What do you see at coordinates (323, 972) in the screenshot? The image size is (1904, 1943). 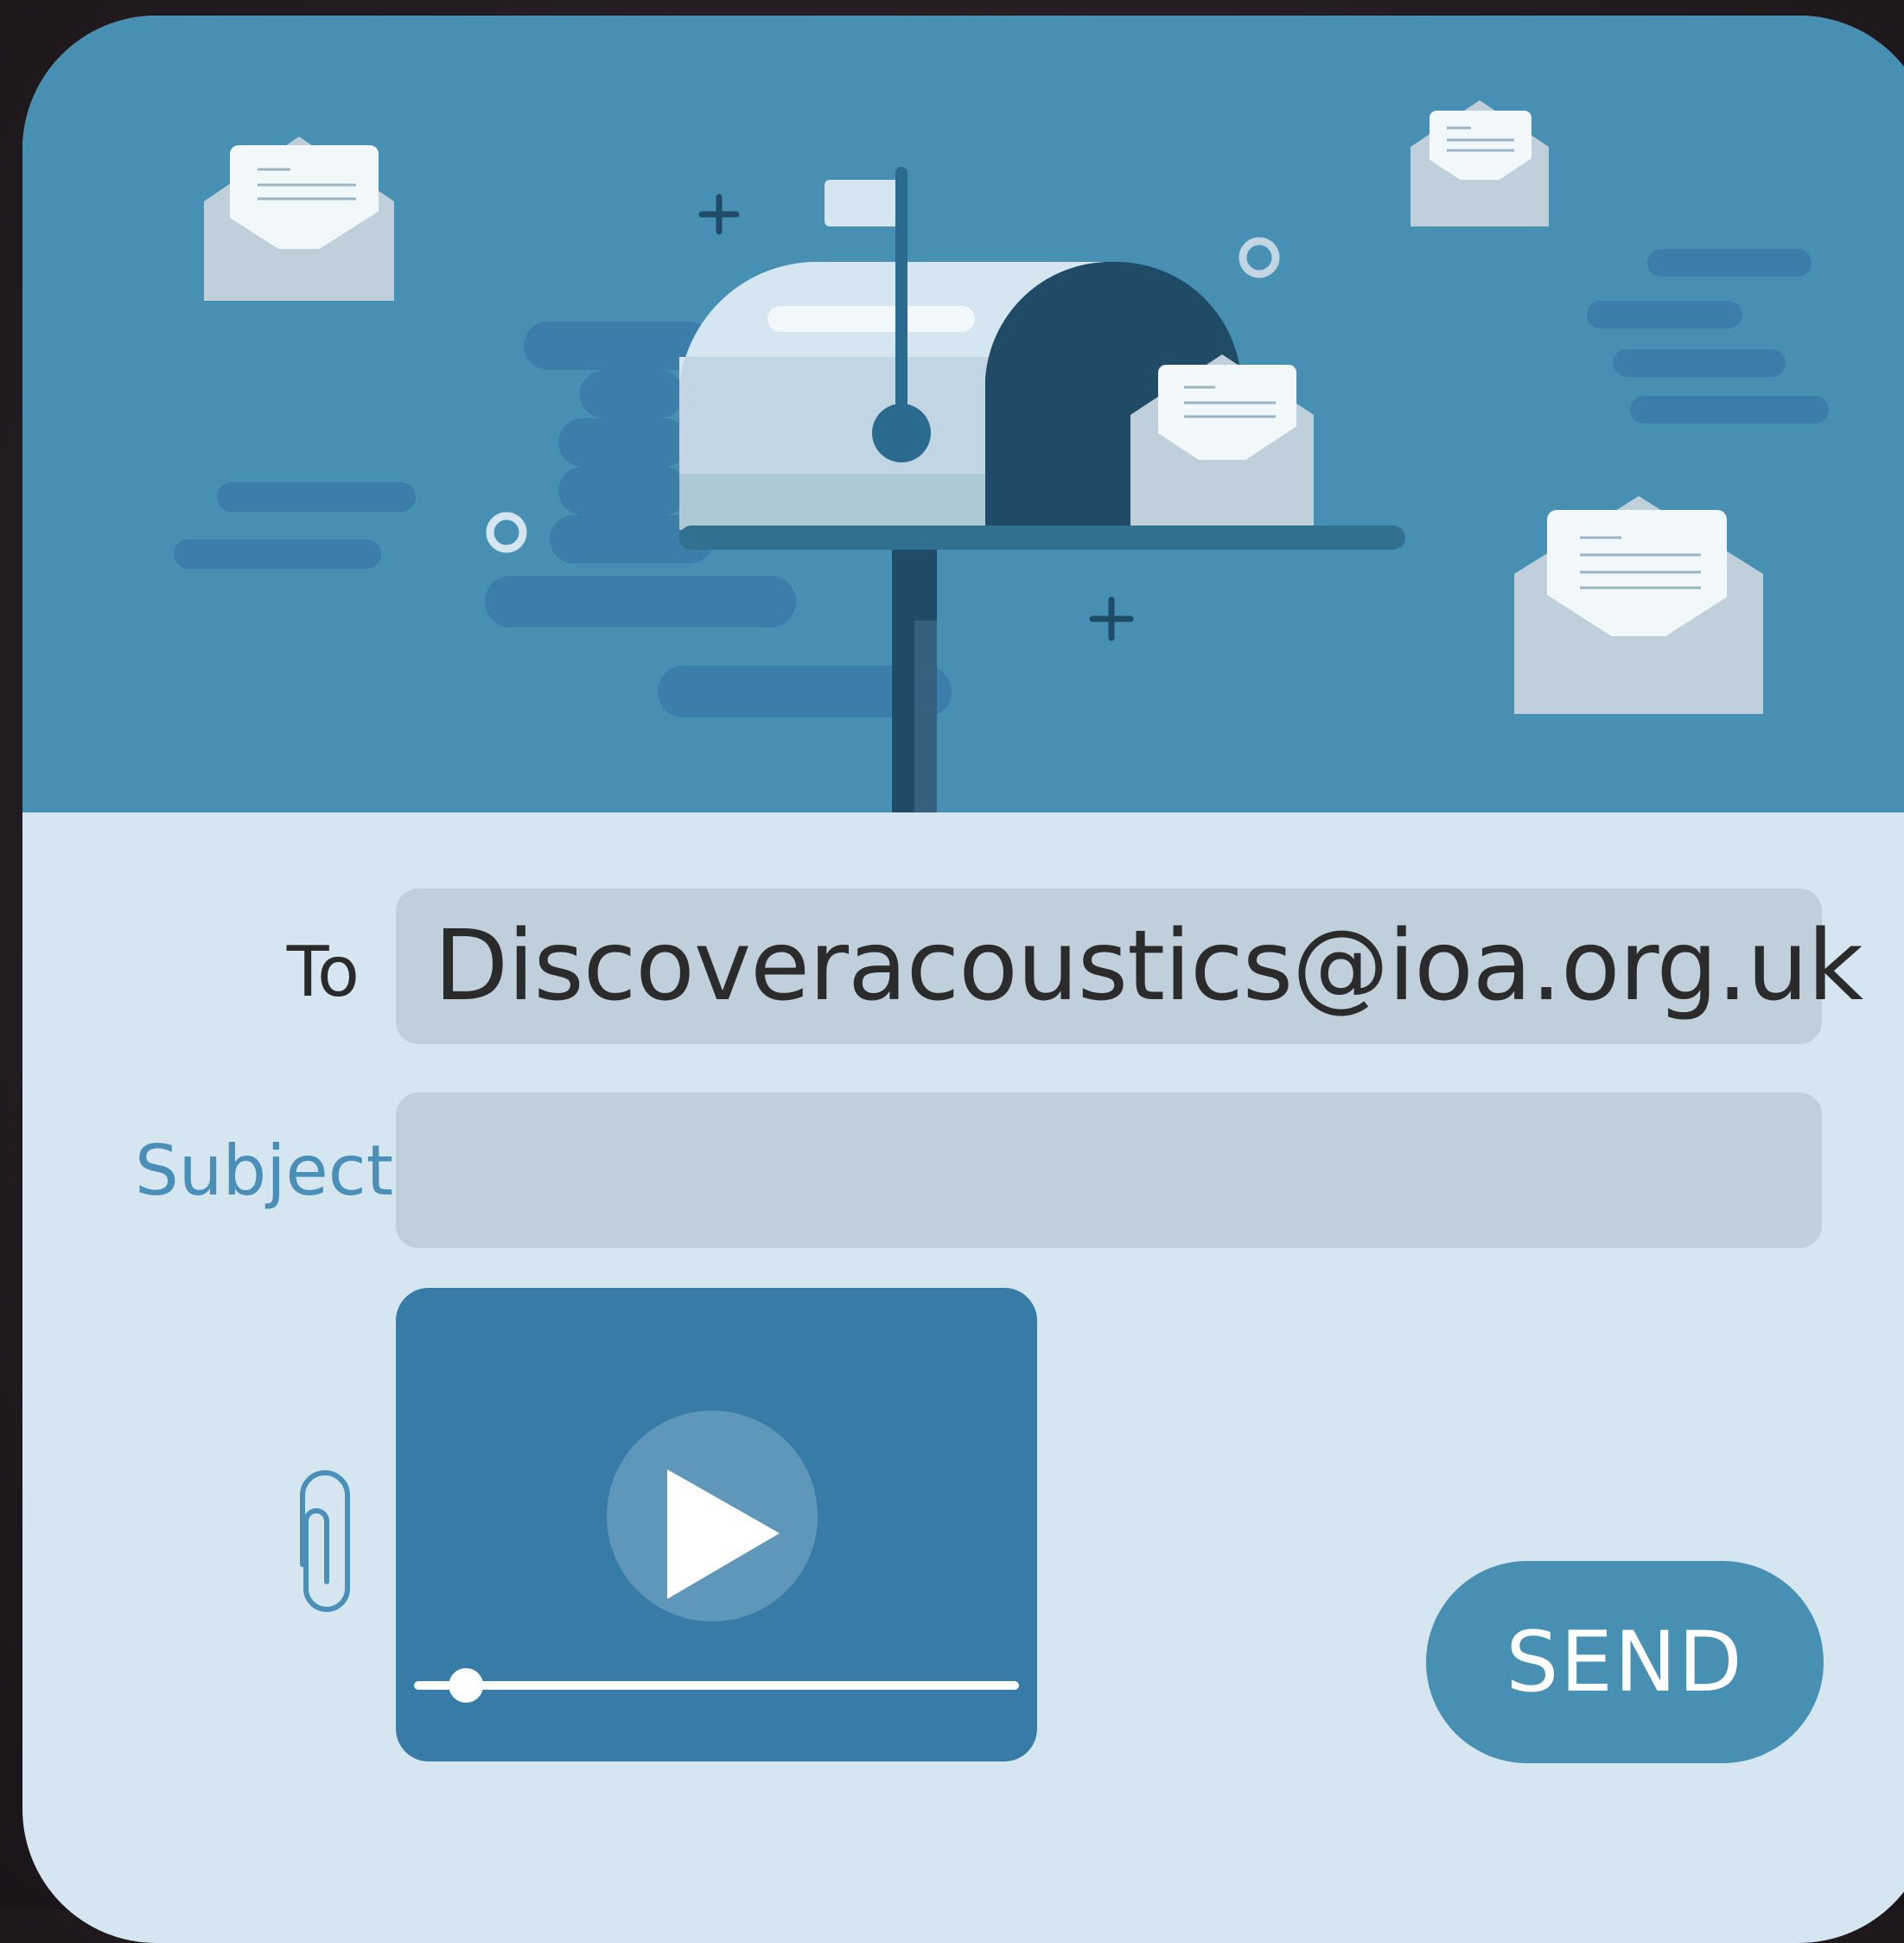 I see `to-label: To` at bounding box center [323, 972].